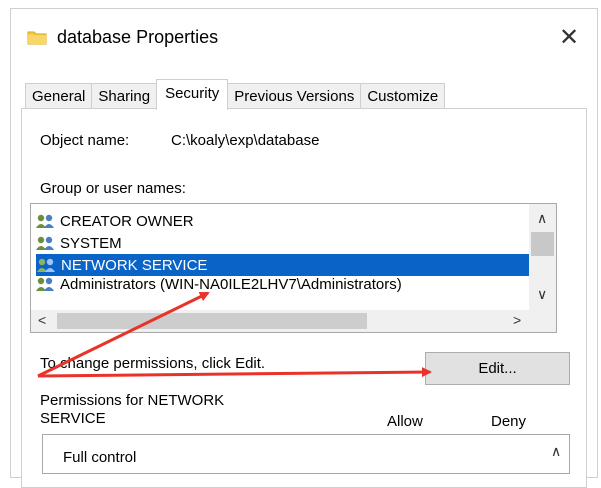  I want to click on vertical-scroll-thumb, so click(542, 244).